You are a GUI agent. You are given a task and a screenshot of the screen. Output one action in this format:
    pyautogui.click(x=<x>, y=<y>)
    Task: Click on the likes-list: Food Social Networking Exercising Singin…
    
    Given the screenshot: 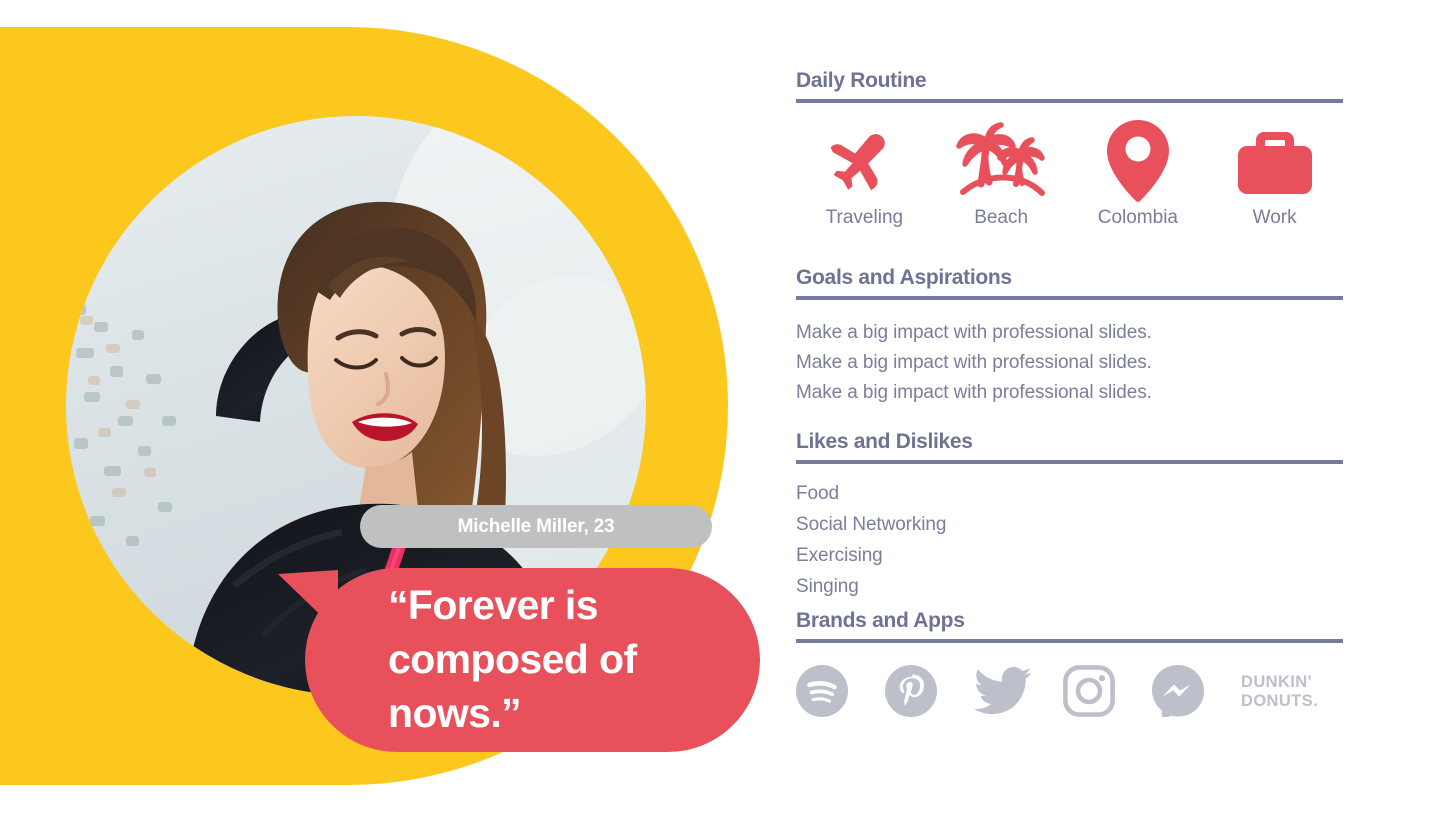 What is the action you would take?
    pyautogui.click(x=1069, y=540)
    